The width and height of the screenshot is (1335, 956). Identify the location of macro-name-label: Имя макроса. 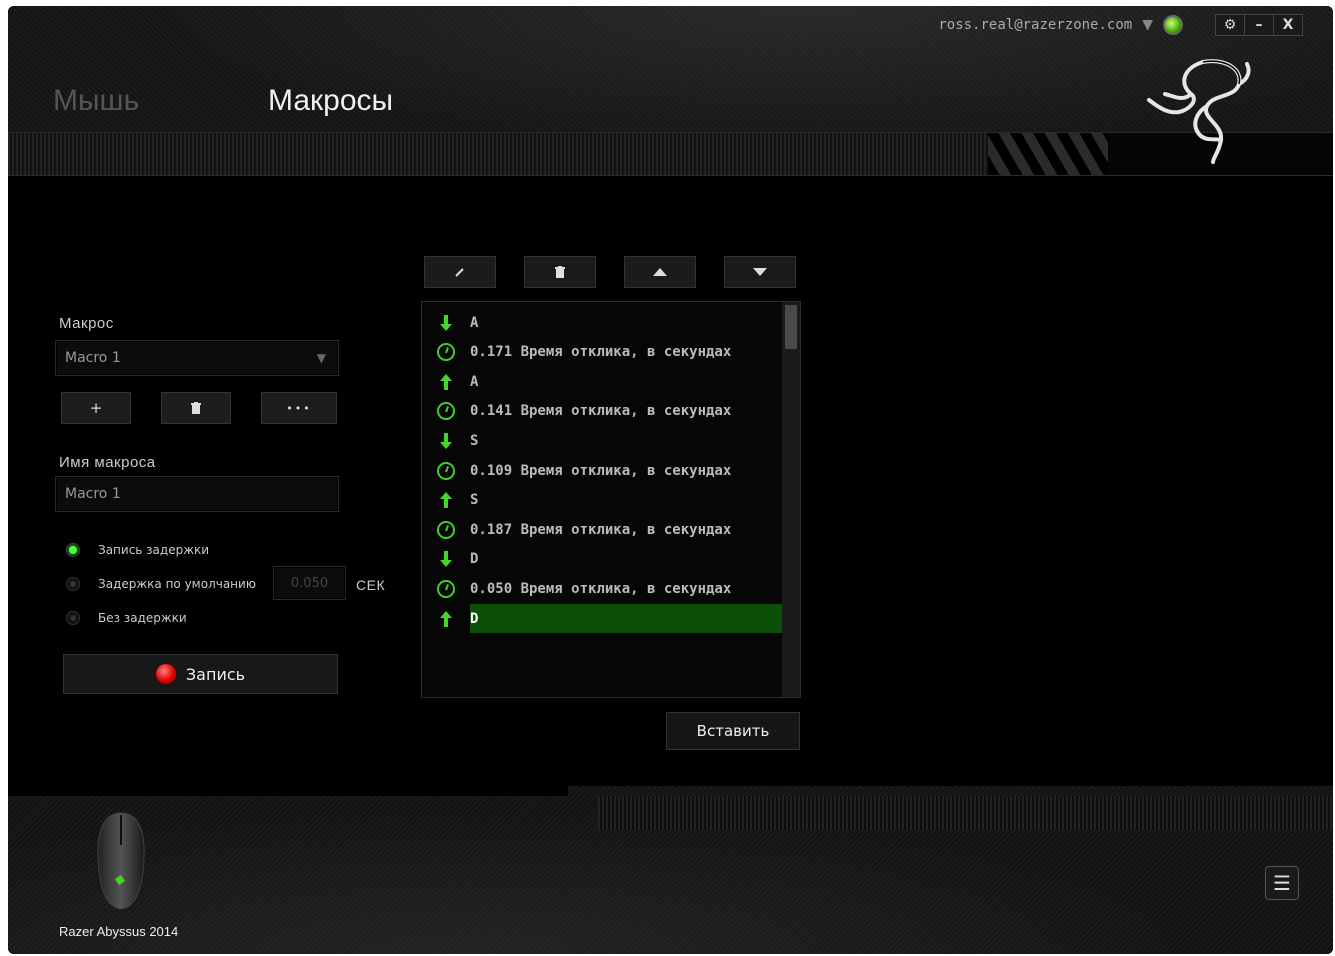
(107, 462).